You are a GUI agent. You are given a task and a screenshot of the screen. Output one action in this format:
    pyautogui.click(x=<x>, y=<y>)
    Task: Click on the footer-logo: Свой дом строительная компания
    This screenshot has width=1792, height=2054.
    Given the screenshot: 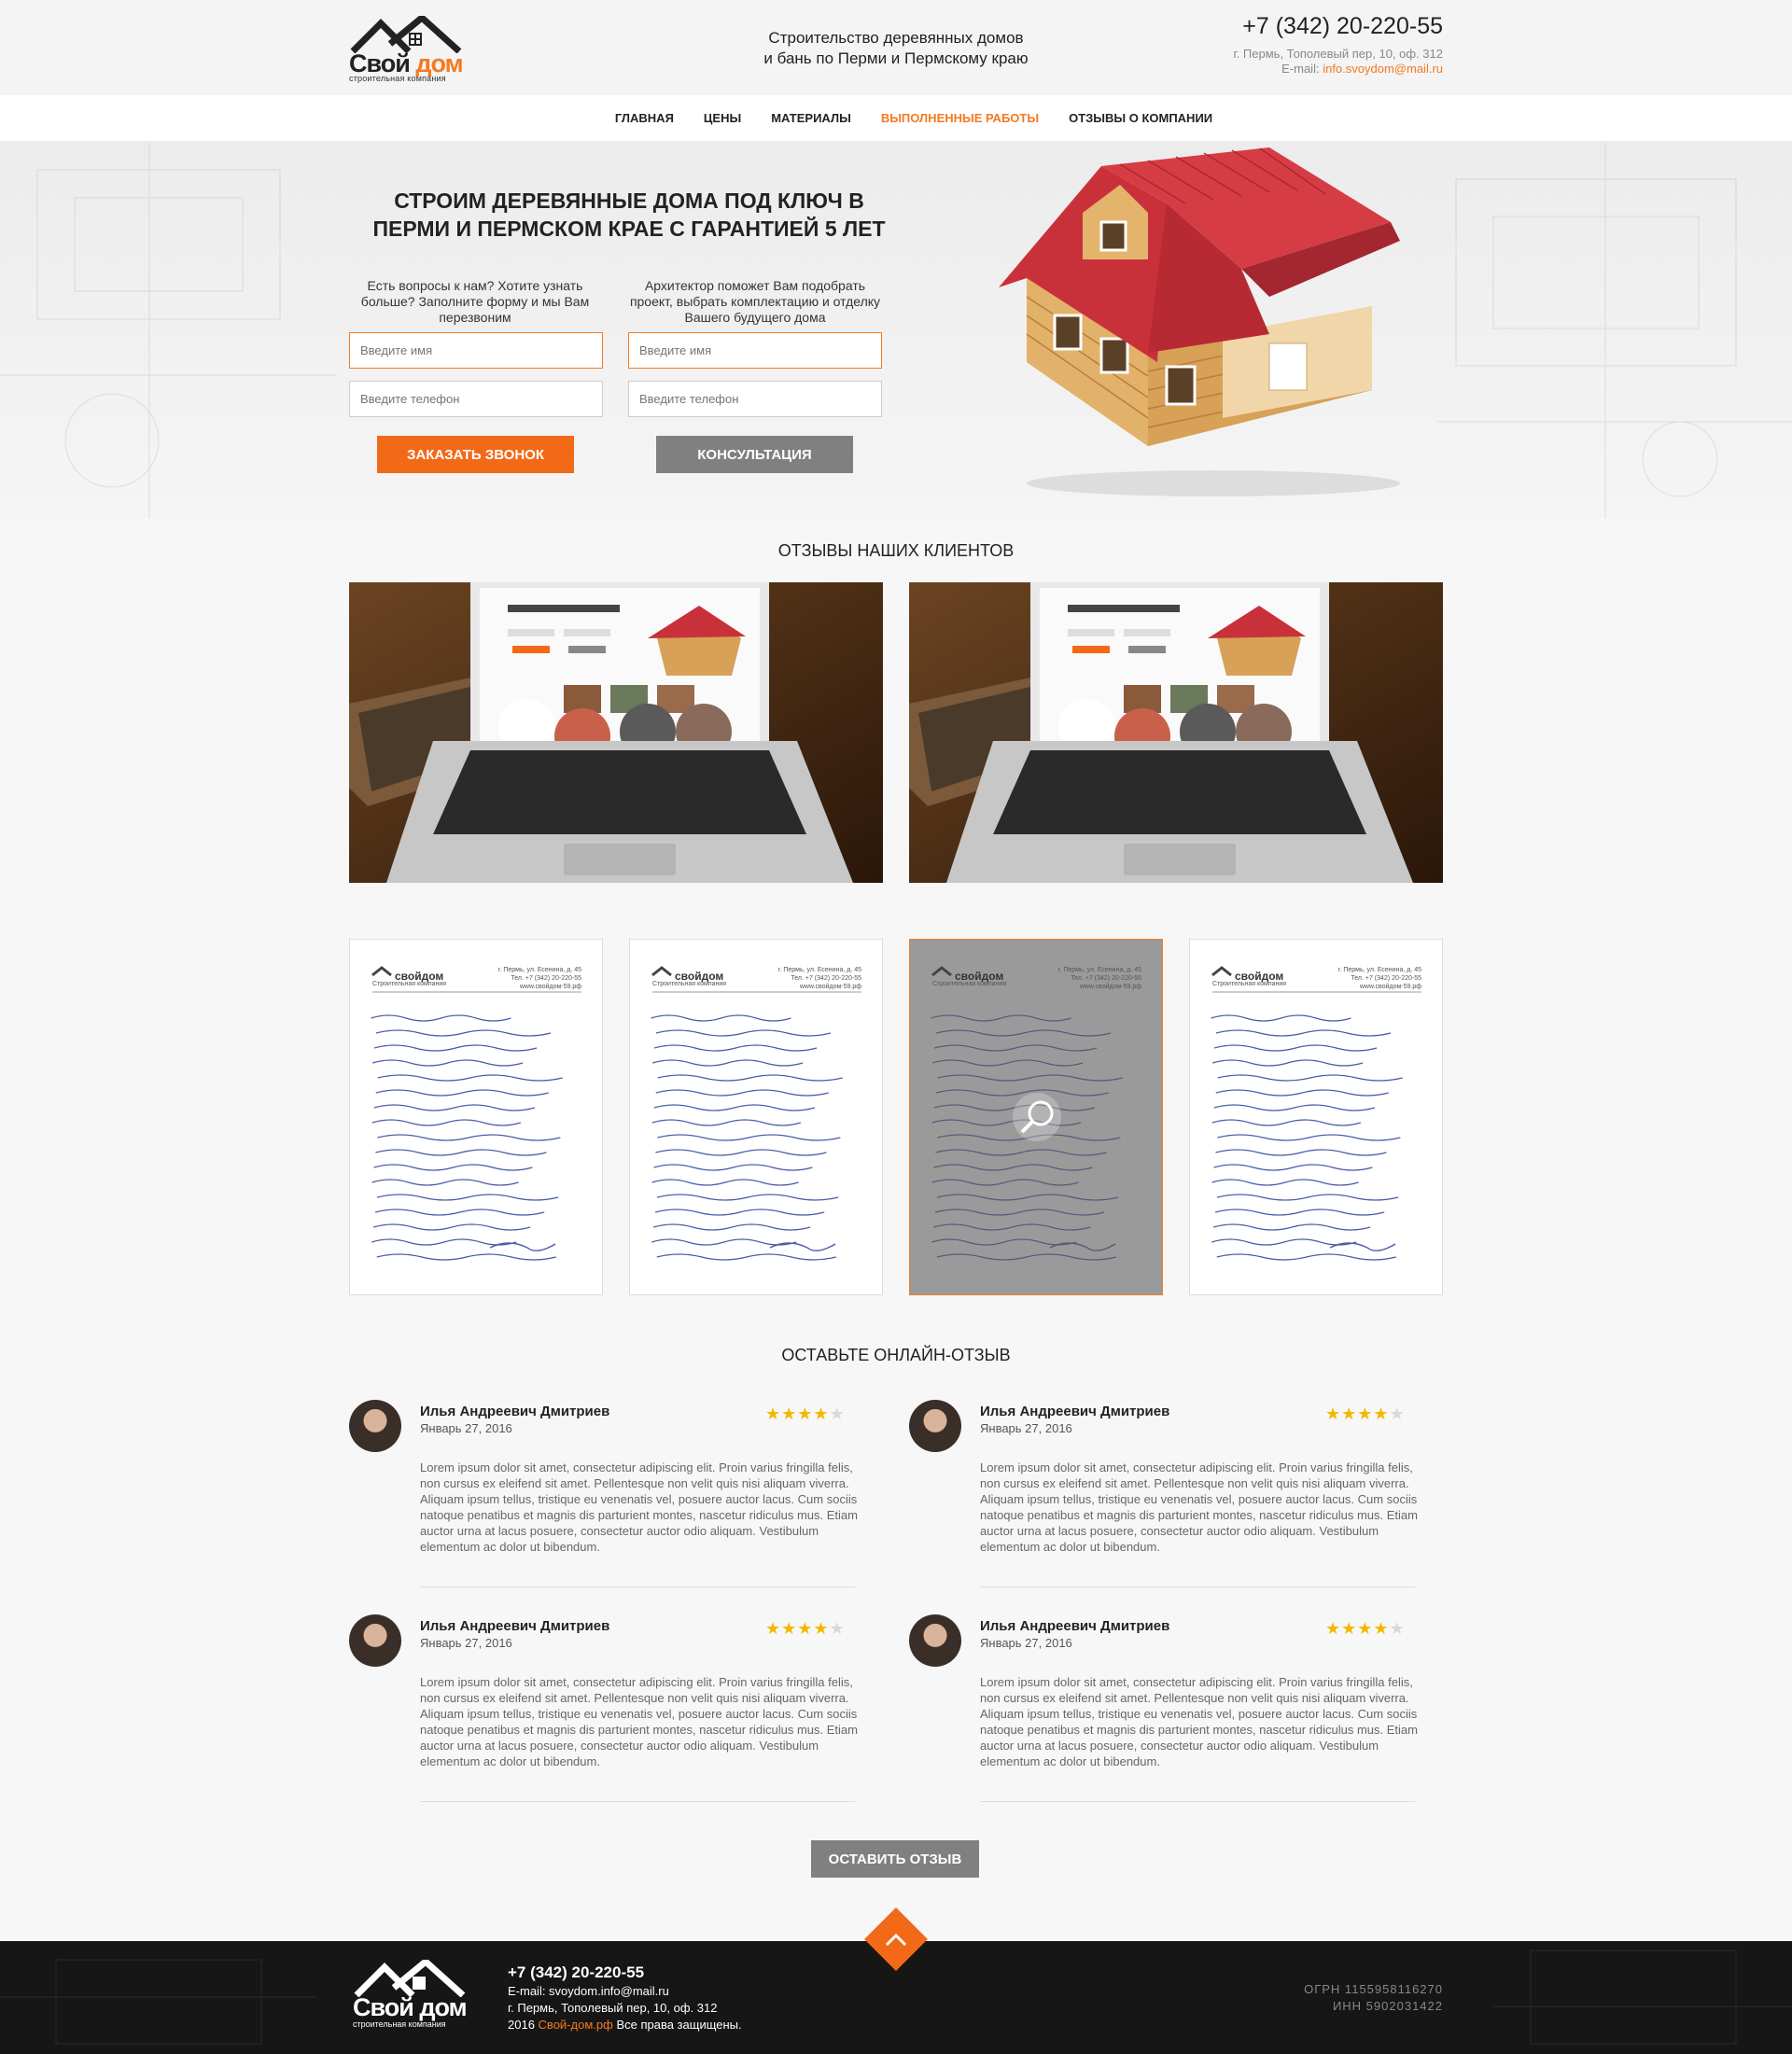 What is the action you would take?
    pyautogui.click(x=412, y=1995)
    